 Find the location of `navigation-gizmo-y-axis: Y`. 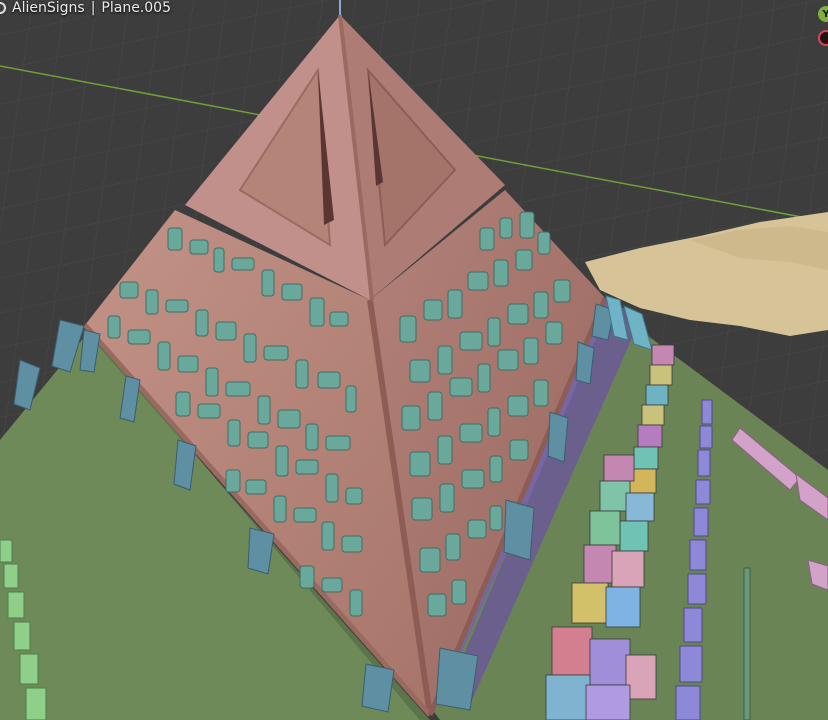

navigation-gizmo-y-axis: Y is located at coordinates (823, 14).